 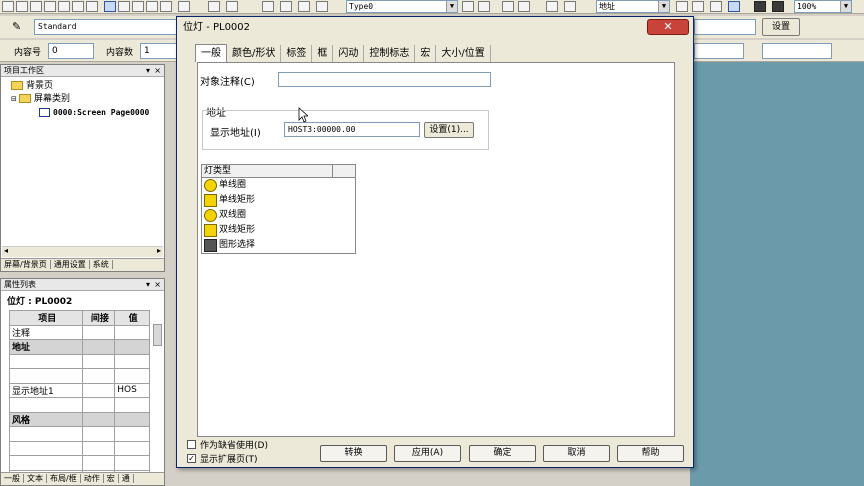 What do you see at coordinates (468, 6) in the screenshot?
I see `back-arrow-icon` at bounding box center [468, 6].